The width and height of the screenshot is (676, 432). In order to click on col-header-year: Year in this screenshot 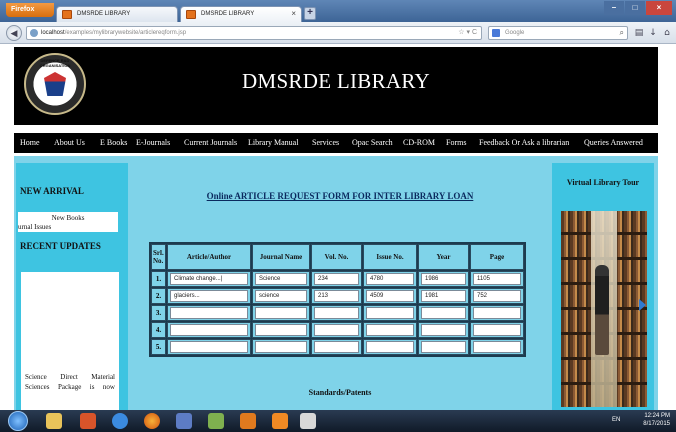, I will do `click(443, 257)`.